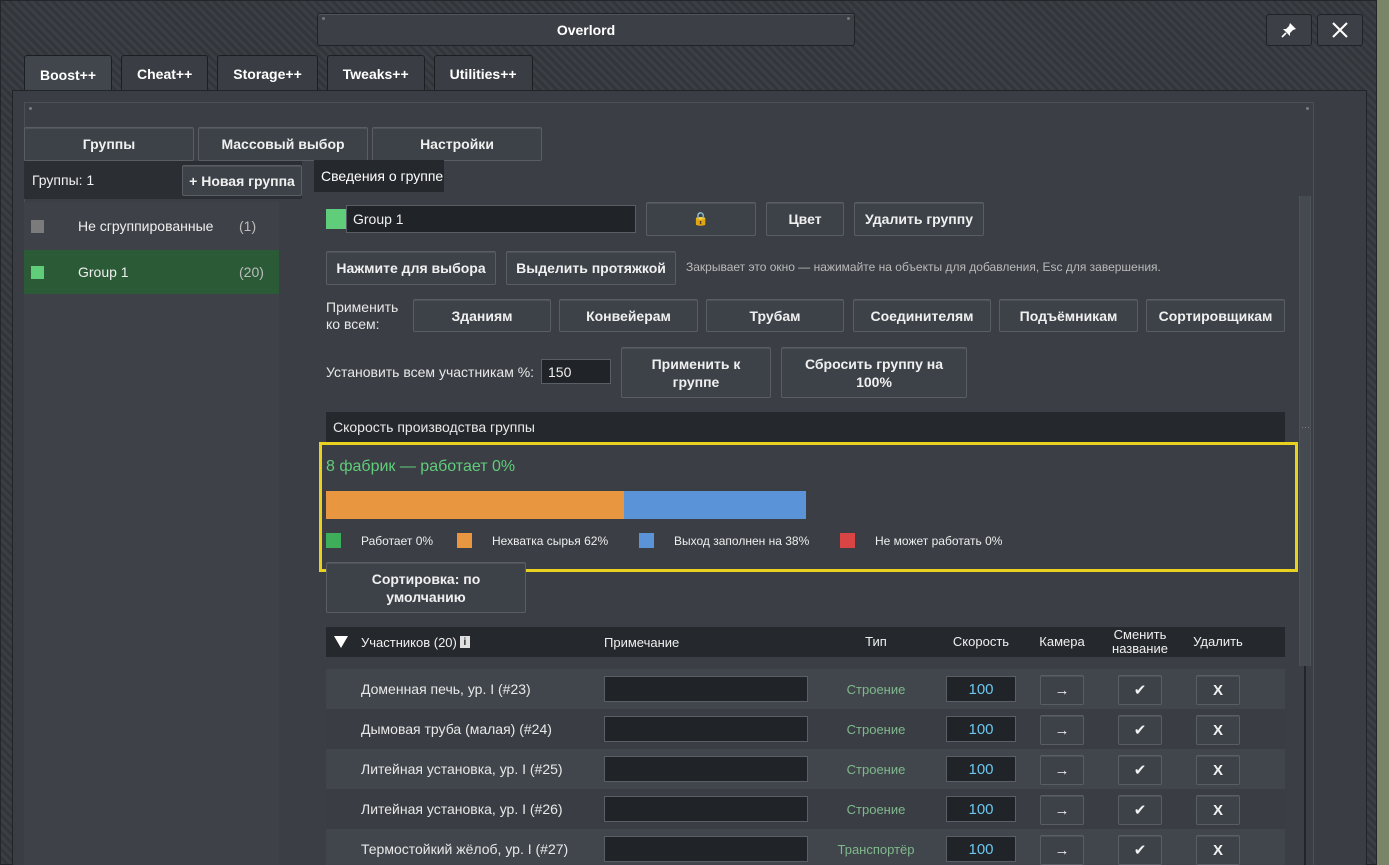 Image resolution: width=1389 pixels, height=865 pixels. Describe the element at coordinates (242, 180) in the screenshot. I see `new-group-button: + Новая группа` at that location.